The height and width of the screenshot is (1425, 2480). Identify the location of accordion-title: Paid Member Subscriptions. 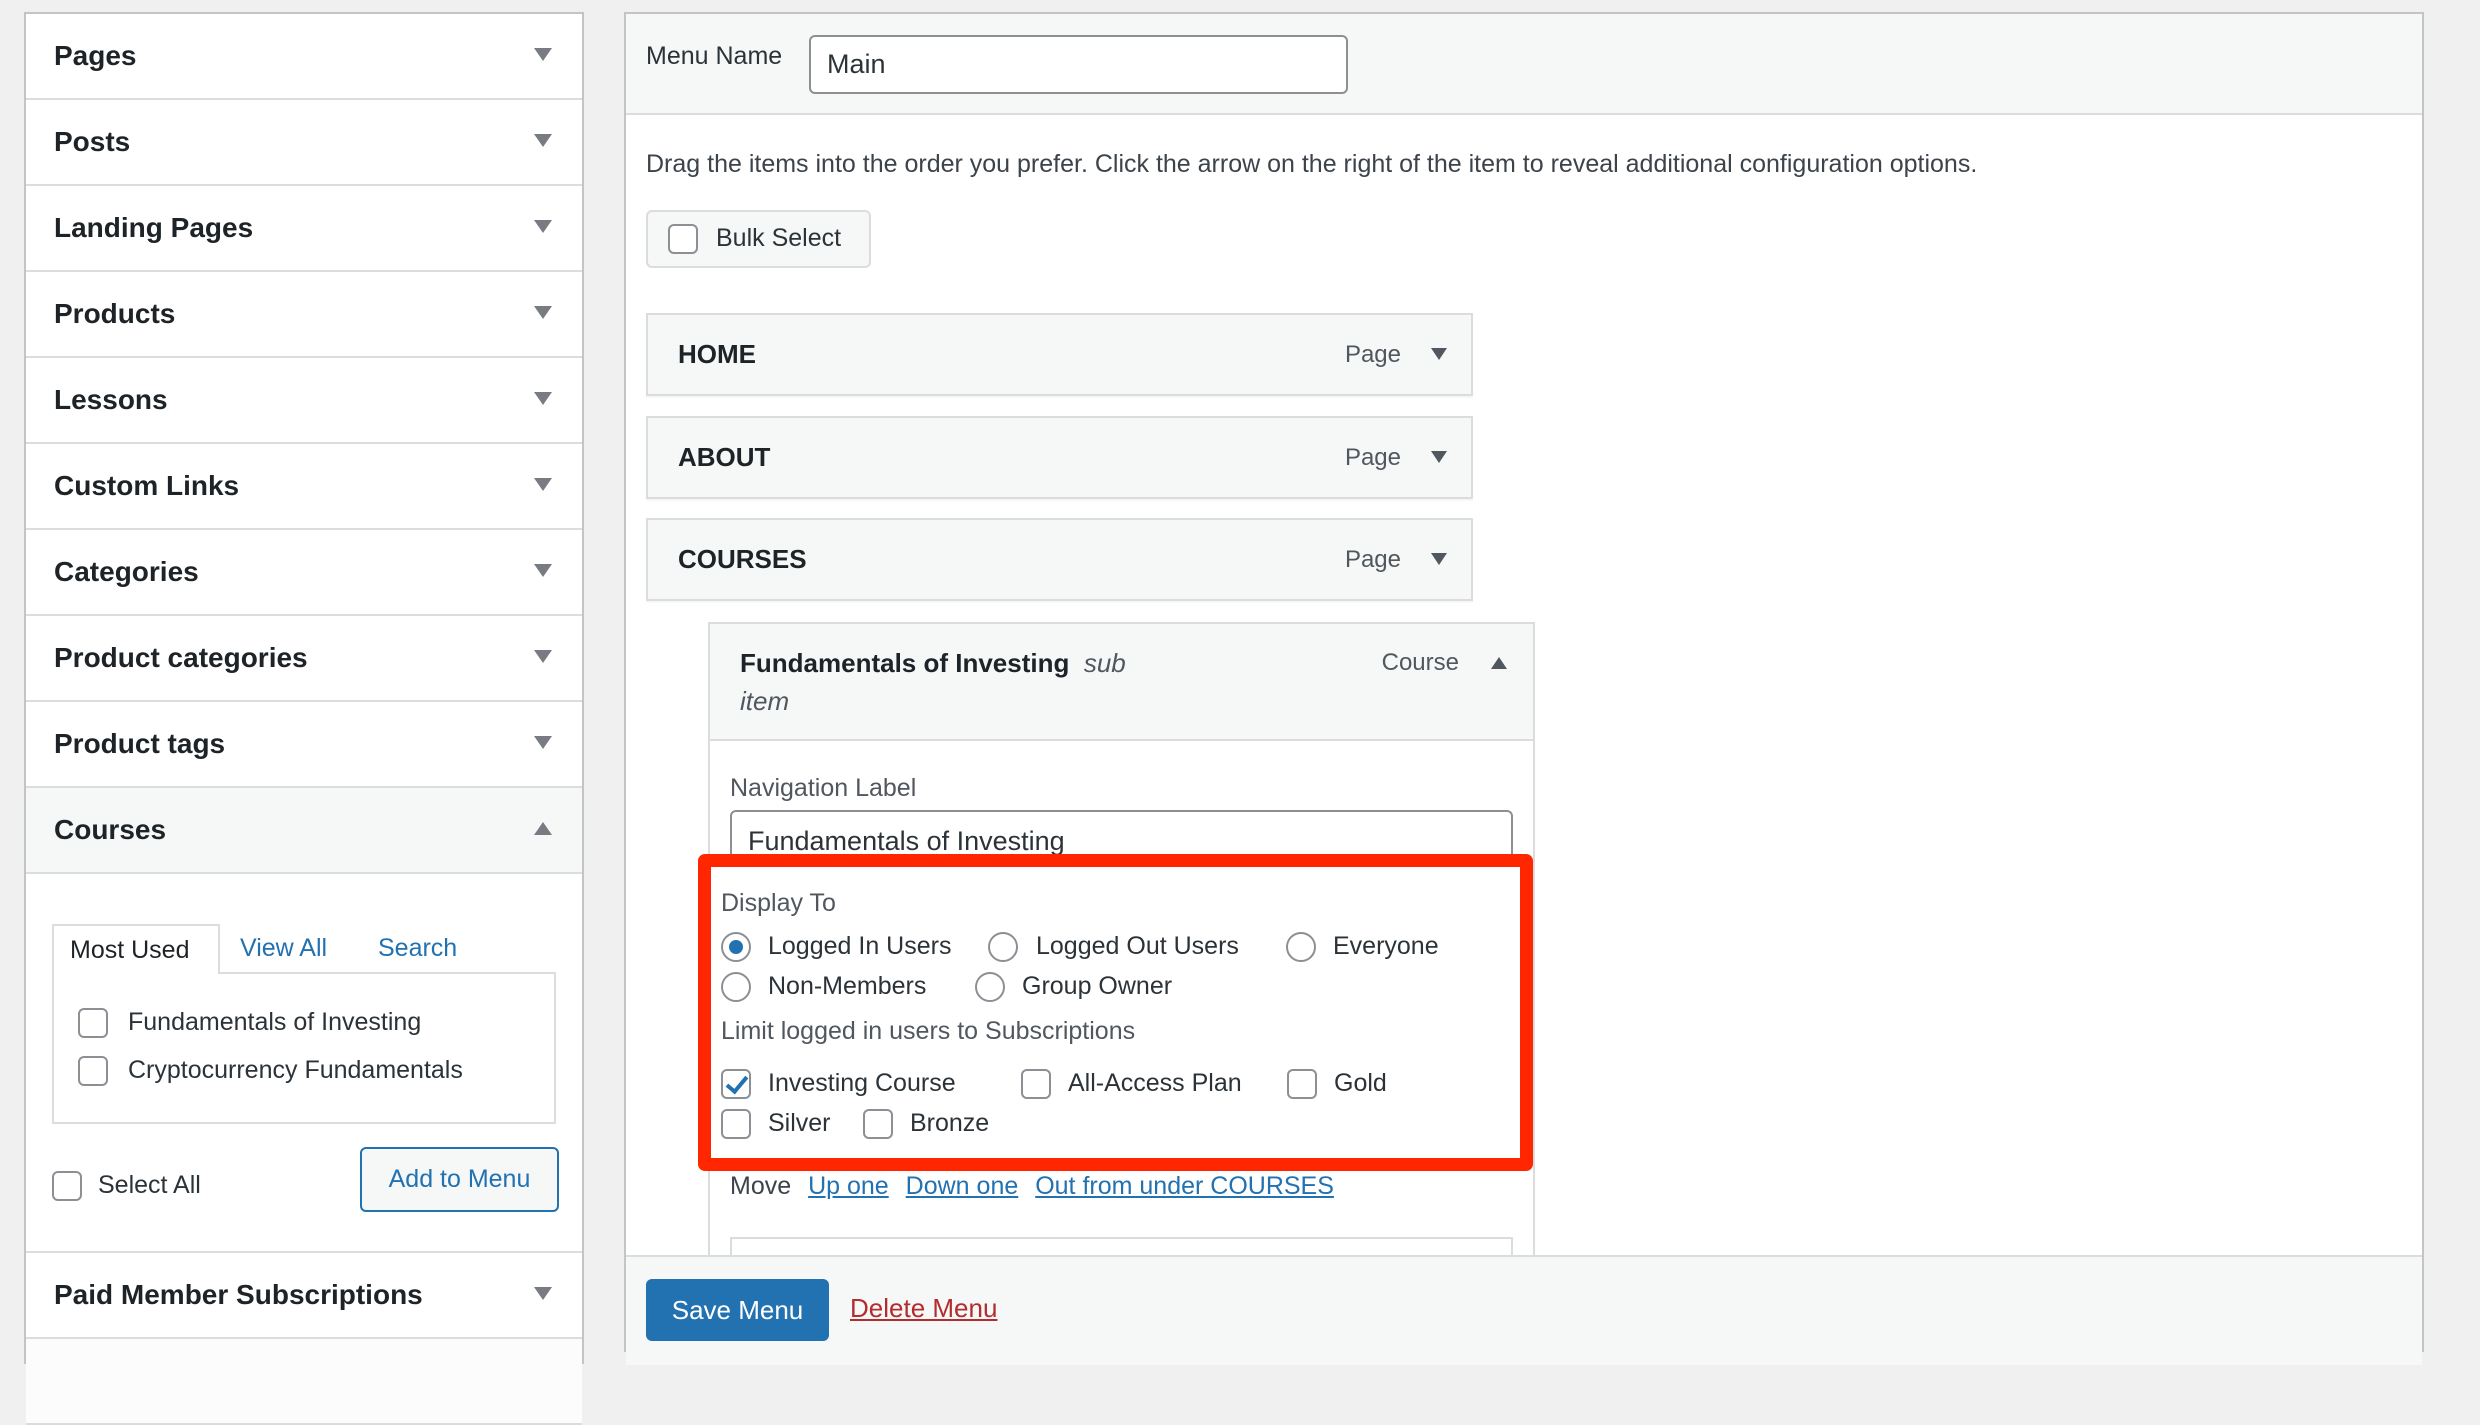
(238, 1294).